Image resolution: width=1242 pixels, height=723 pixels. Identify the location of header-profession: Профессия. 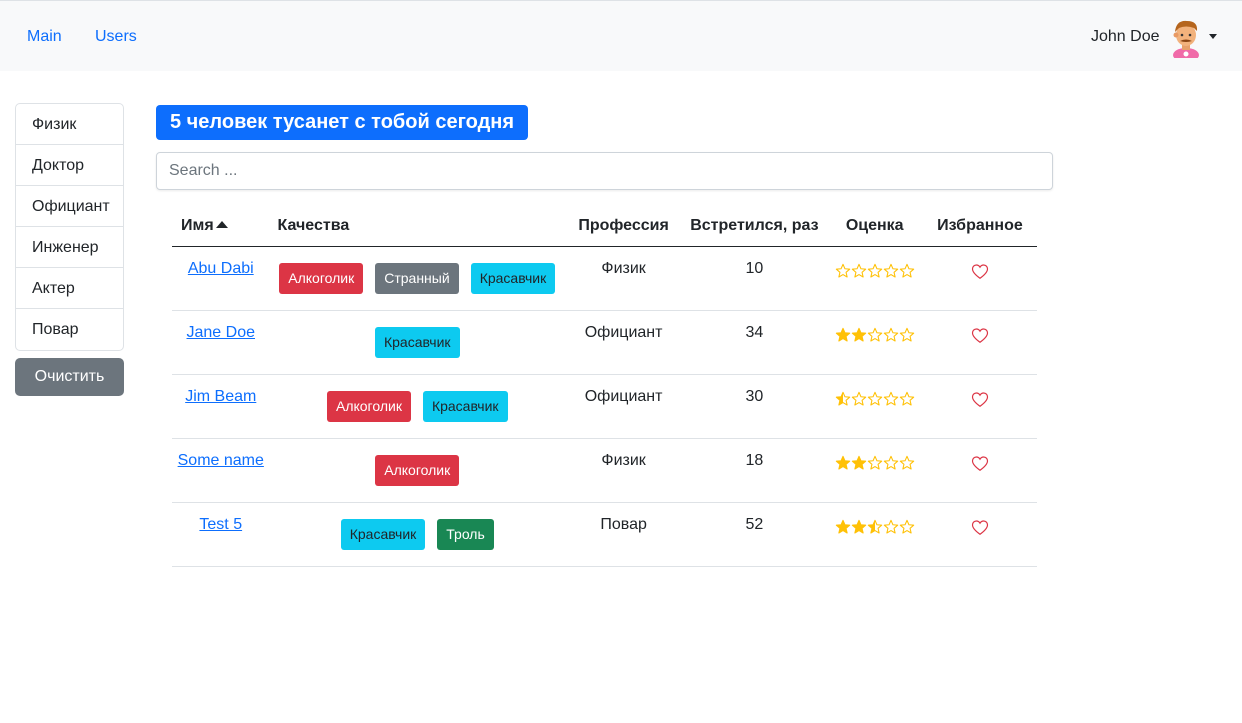
(624, 226).